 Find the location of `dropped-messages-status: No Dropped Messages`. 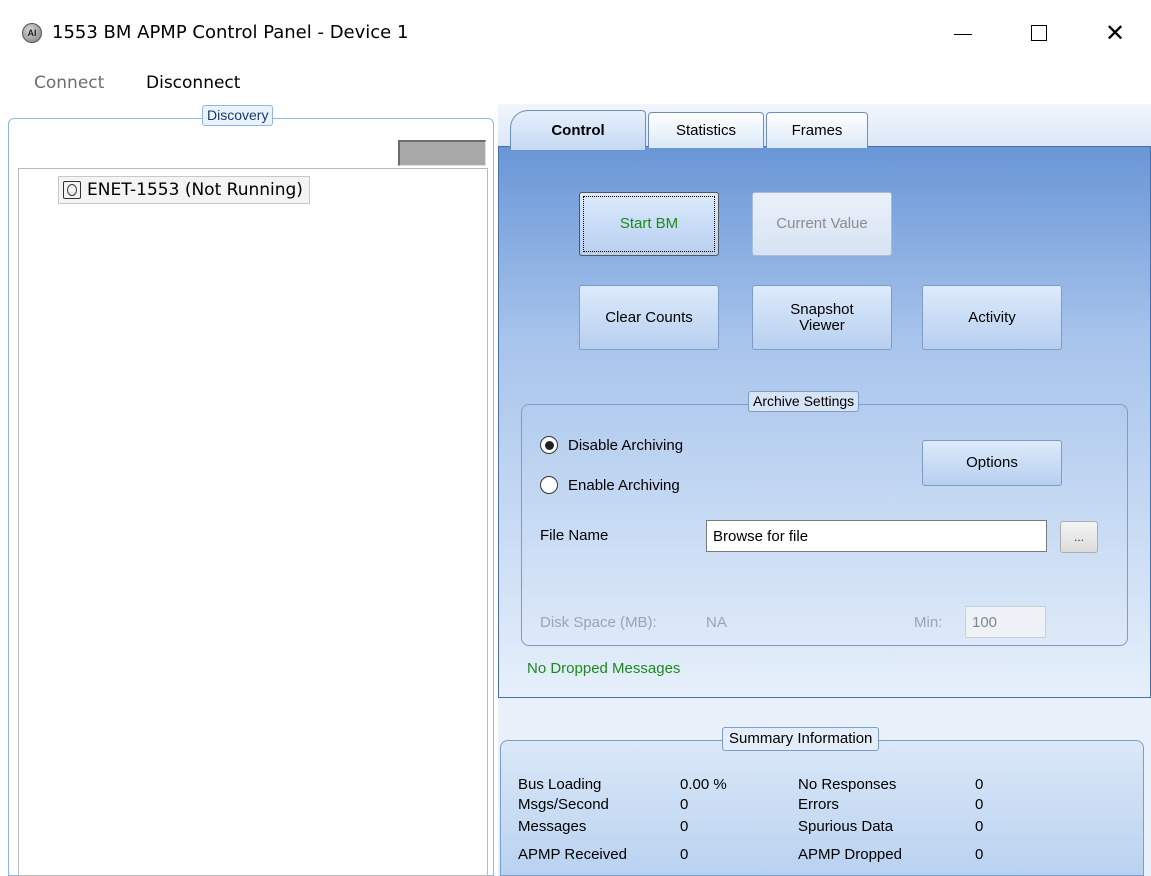

dropped-messages-status: No Dropped Messages is located at coordinates (604, 668).